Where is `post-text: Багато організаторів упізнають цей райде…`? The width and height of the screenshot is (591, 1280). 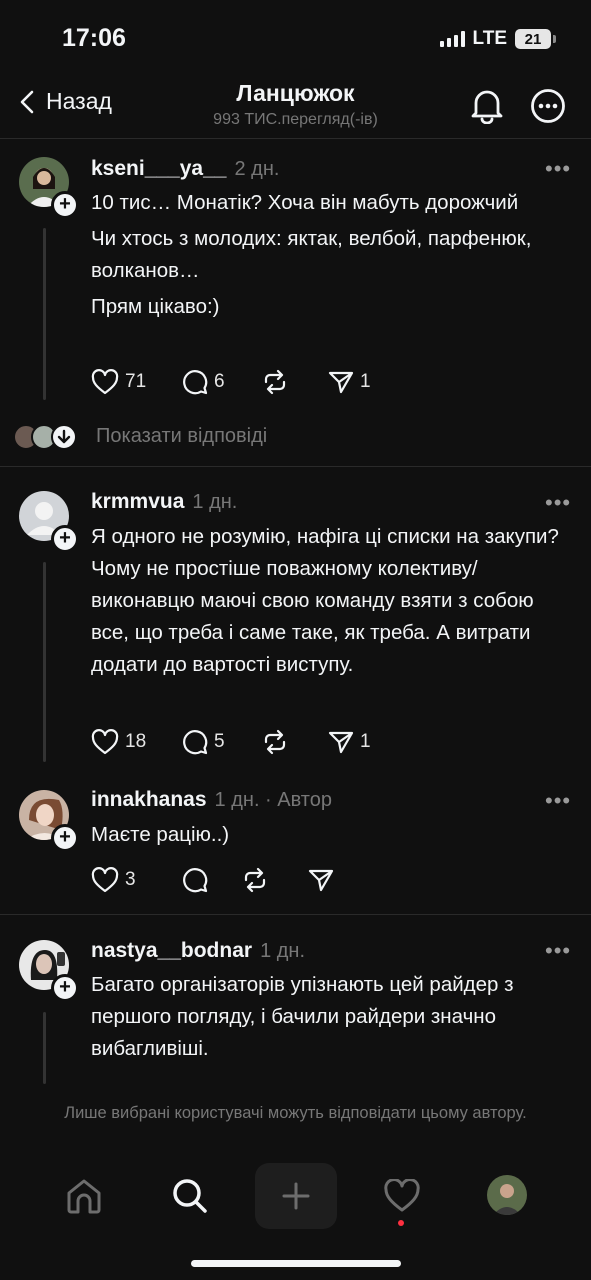
post-text: Багато організаторів упізнають цей райде… is located at coordinates (326, 1017).